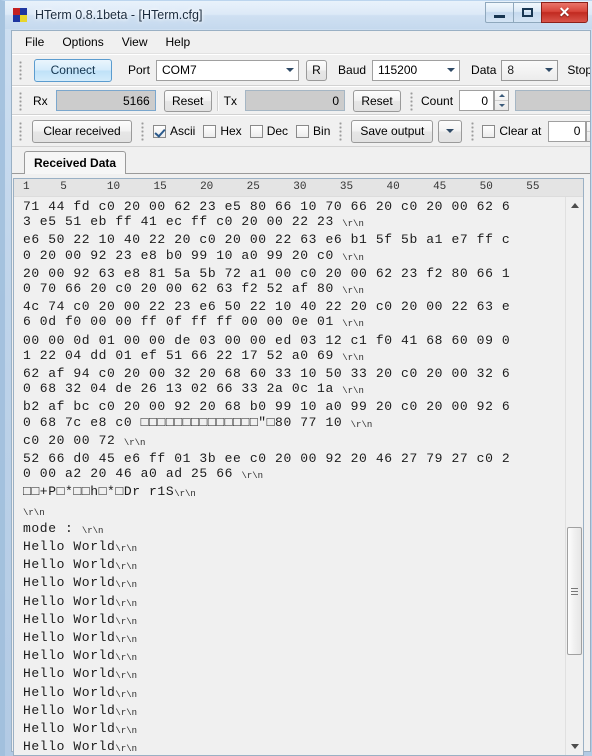  I want to click on clear-at-field: 0, so click(567, 131).